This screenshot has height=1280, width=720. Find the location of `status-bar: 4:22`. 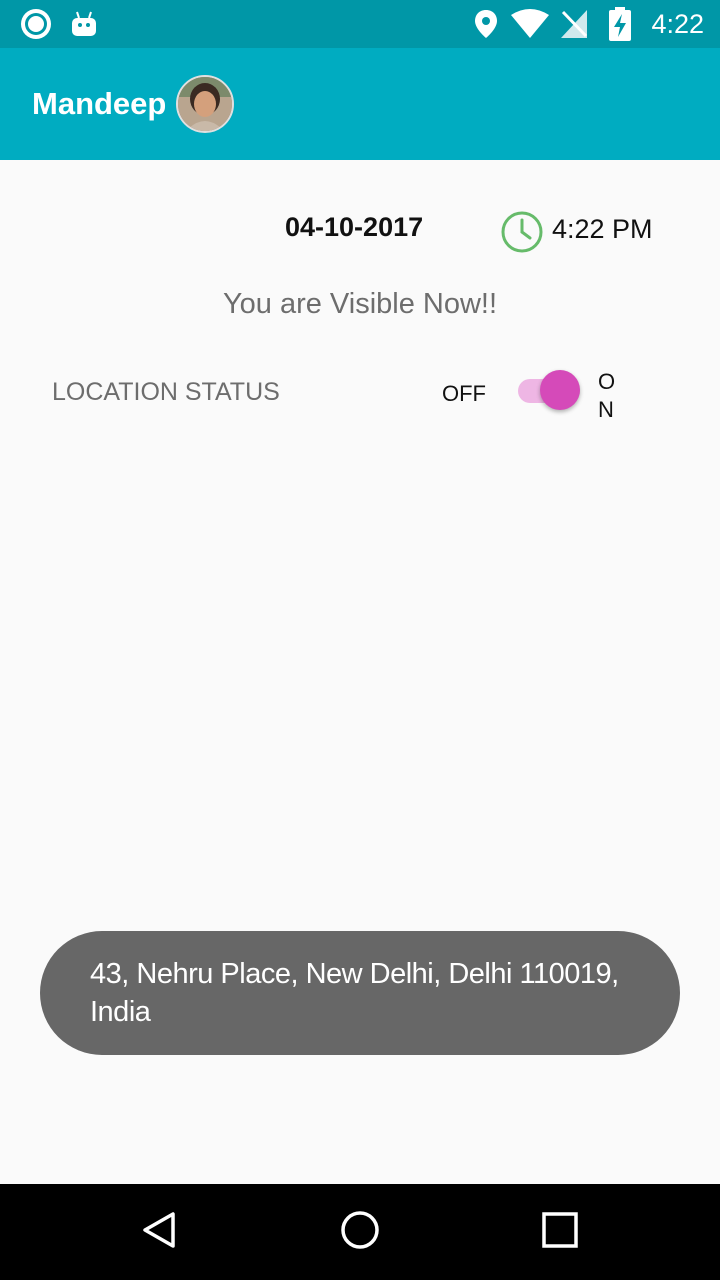

status-bar: 4:22 is located at coordinates (360, 24).